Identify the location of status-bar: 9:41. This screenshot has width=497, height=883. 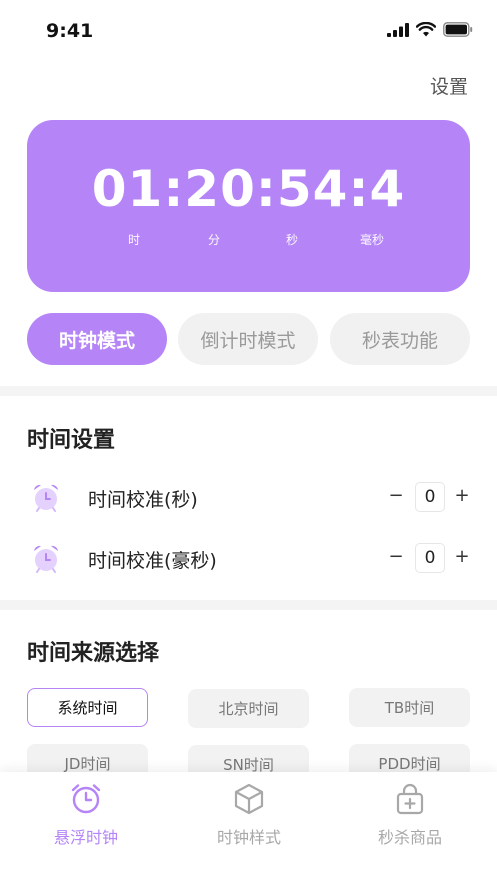
(248, 30).